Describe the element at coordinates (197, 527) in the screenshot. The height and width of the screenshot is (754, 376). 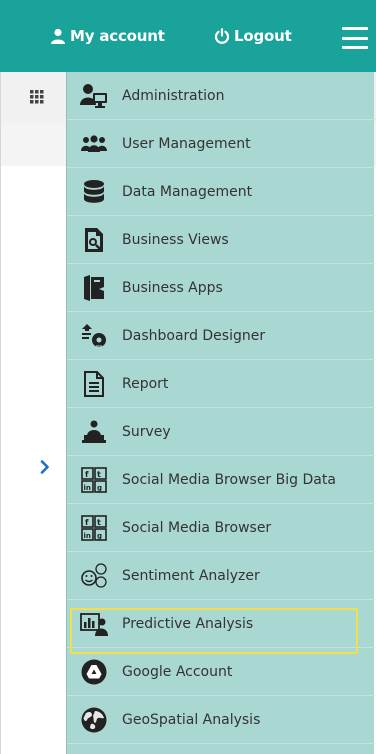
I see `menu-item-label: Social Media Browser` at that location.